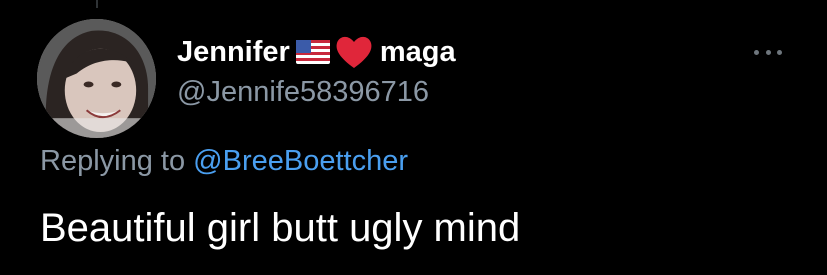 This screenshot has height=275, width=827. I want to click on author-name-row: Jennifer maga, so click(316, 52).